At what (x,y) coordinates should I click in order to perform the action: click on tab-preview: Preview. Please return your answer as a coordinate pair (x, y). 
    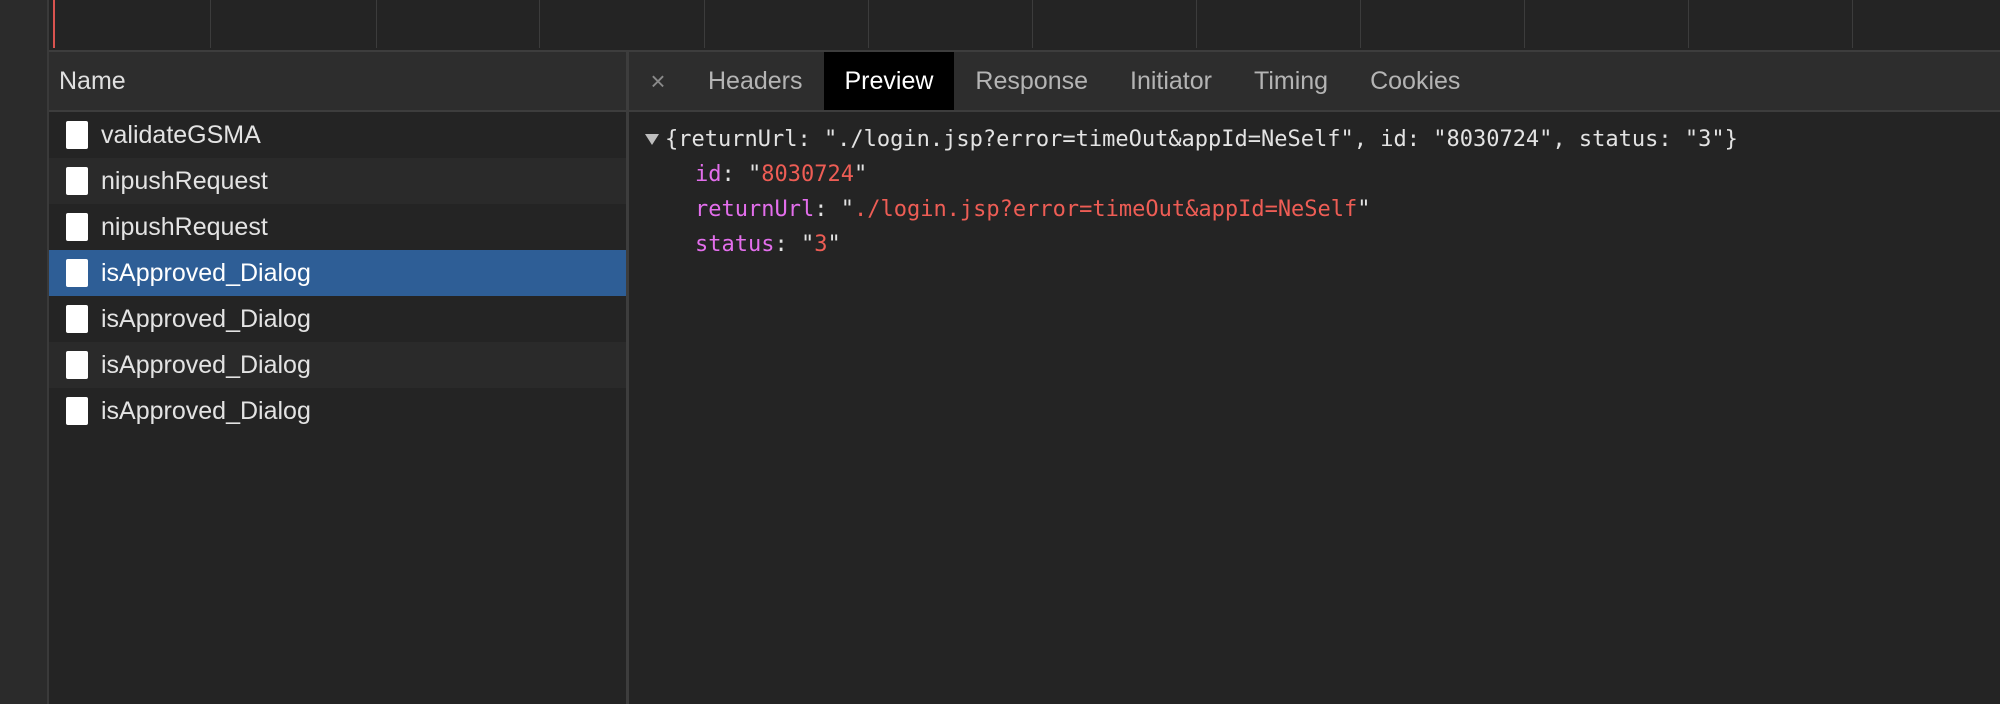
    Looking at the image, I should click on (889, 81).